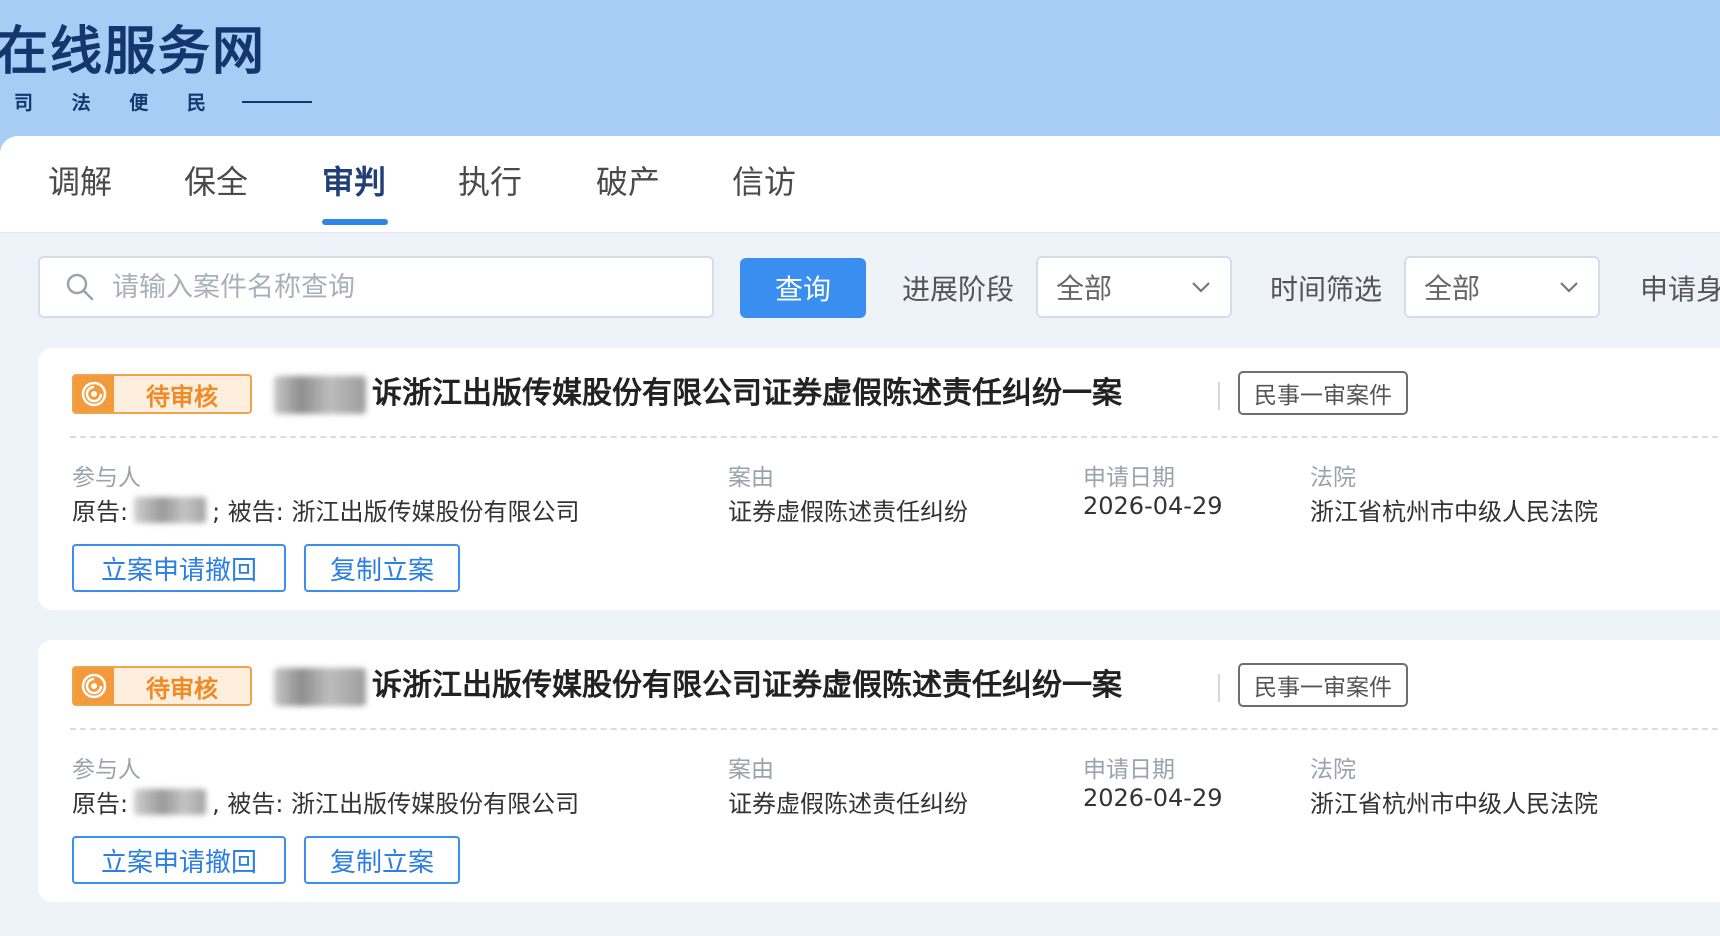  I want to click on stage-select: 全部, so click(1134, 287).